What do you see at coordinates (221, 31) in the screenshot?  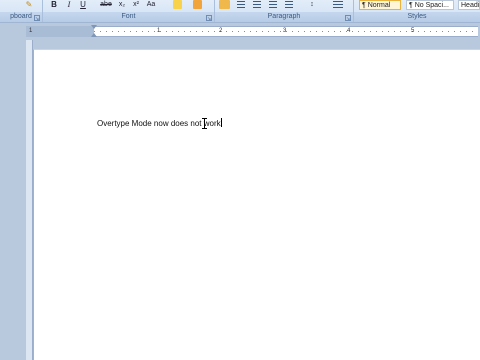 I see `ruler-number: 2` at bounding box center [221, 31].